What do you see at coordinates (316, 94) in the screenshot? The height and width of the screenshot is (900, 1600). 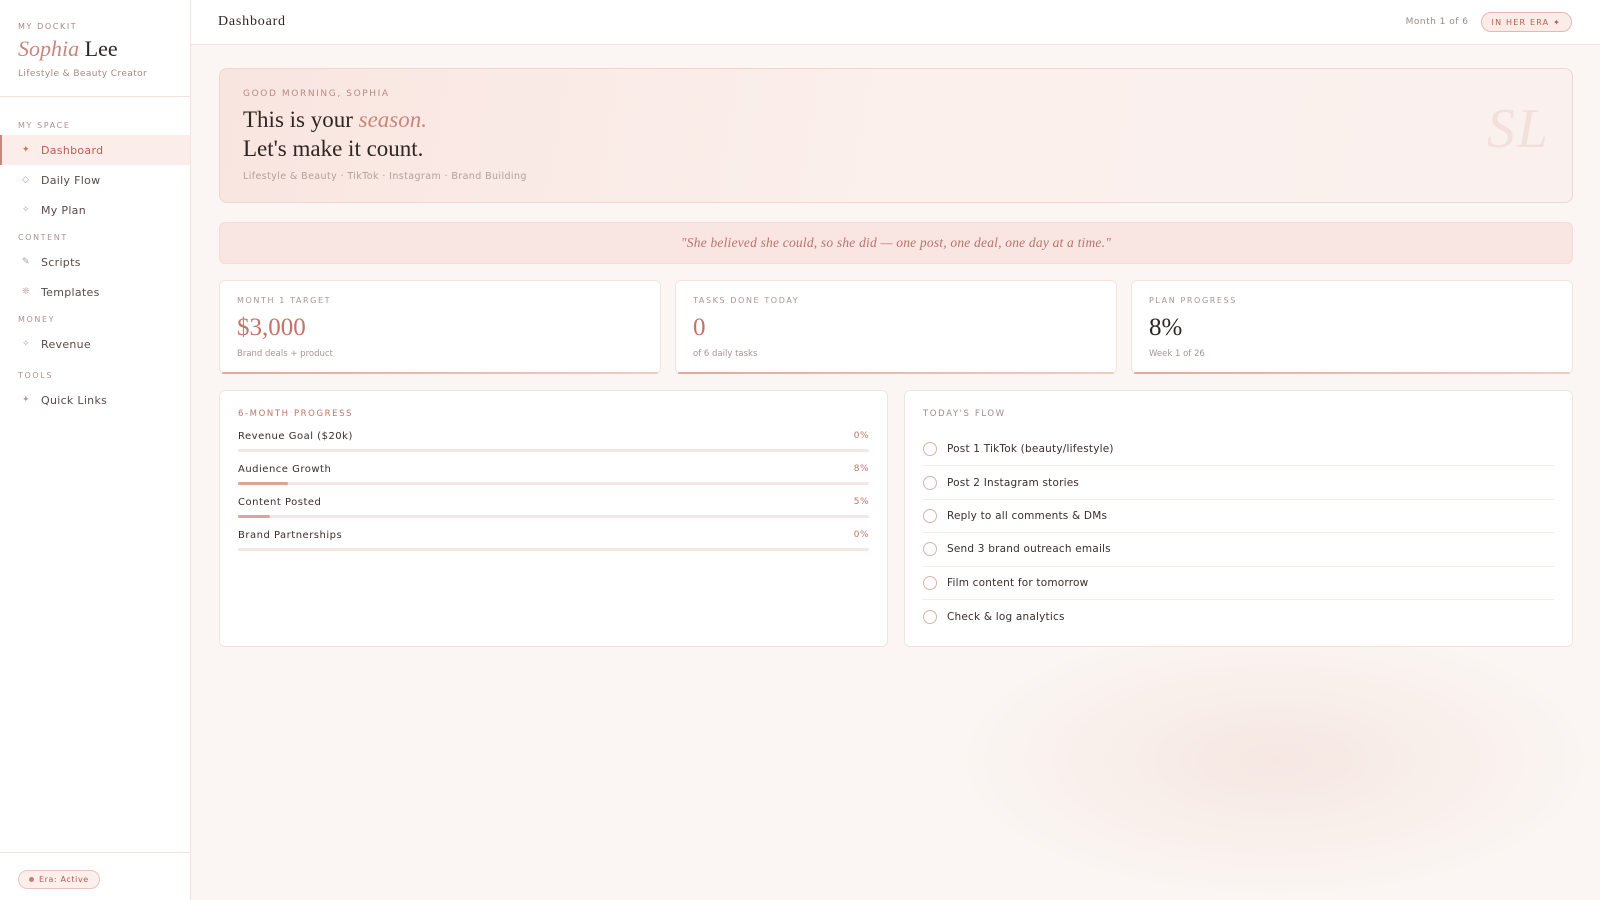 I see `greeting: GOOD MORNING, SOPHIA` at bounding box center [316, 94].